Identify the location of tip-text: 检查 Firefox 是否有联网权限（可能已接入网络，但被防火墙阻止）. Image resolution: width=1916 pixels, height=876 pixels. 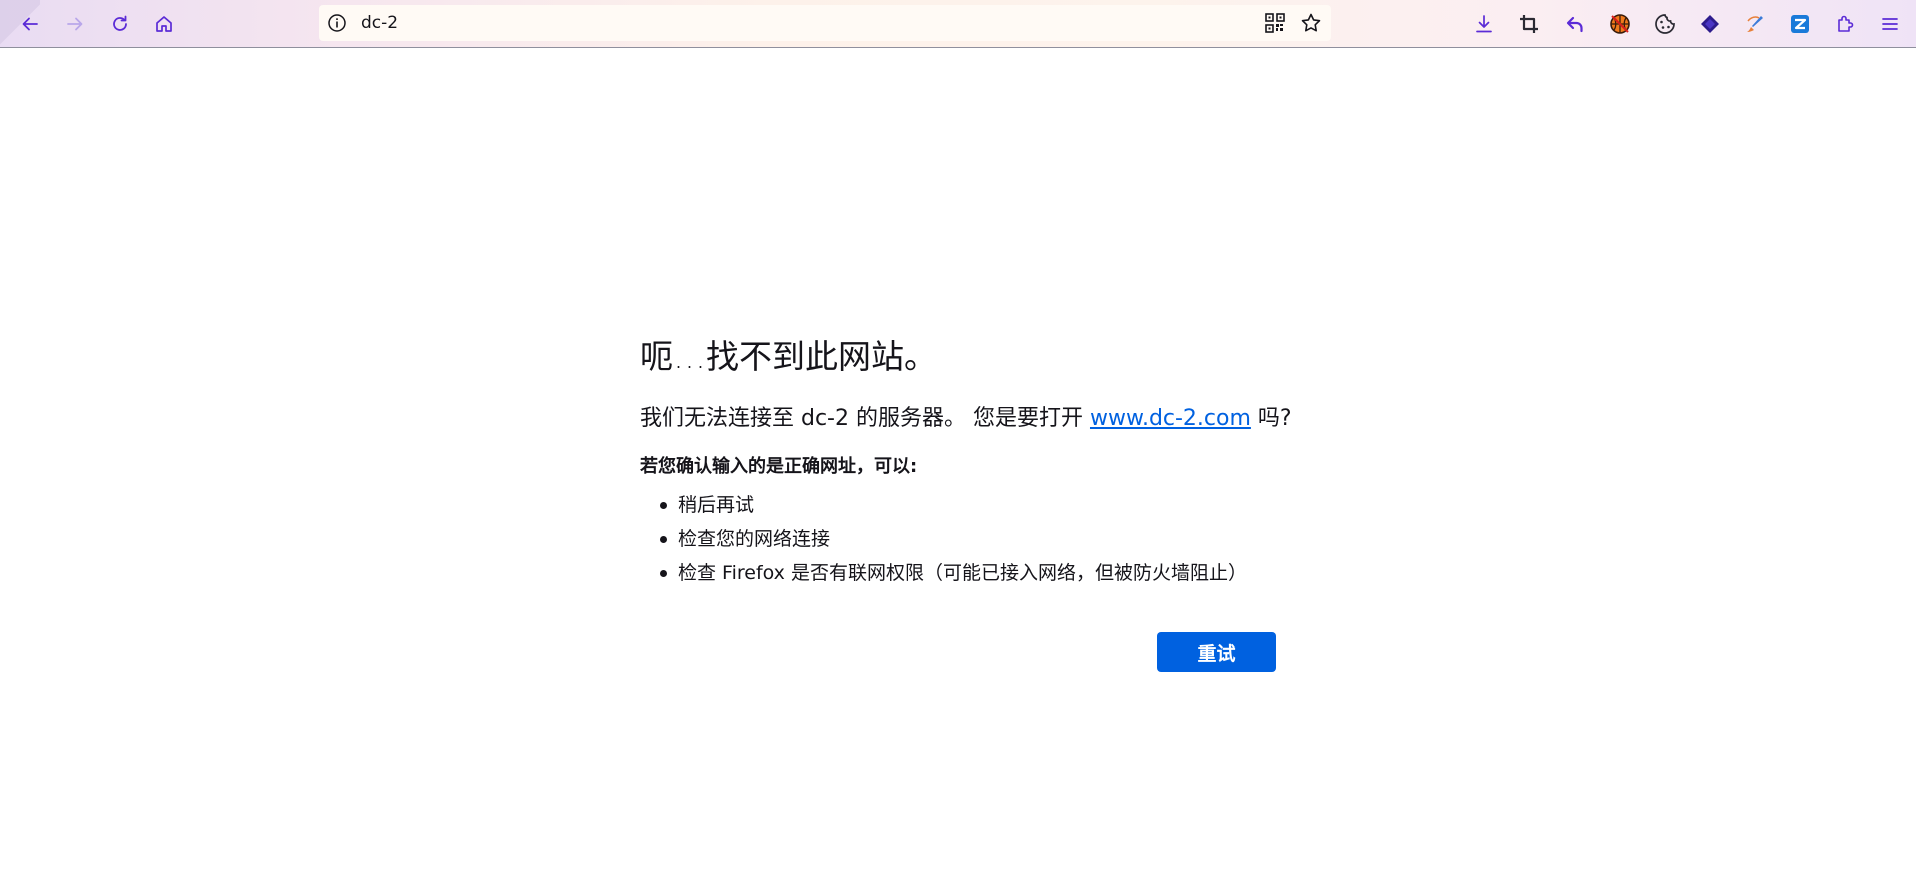
(962, 573).